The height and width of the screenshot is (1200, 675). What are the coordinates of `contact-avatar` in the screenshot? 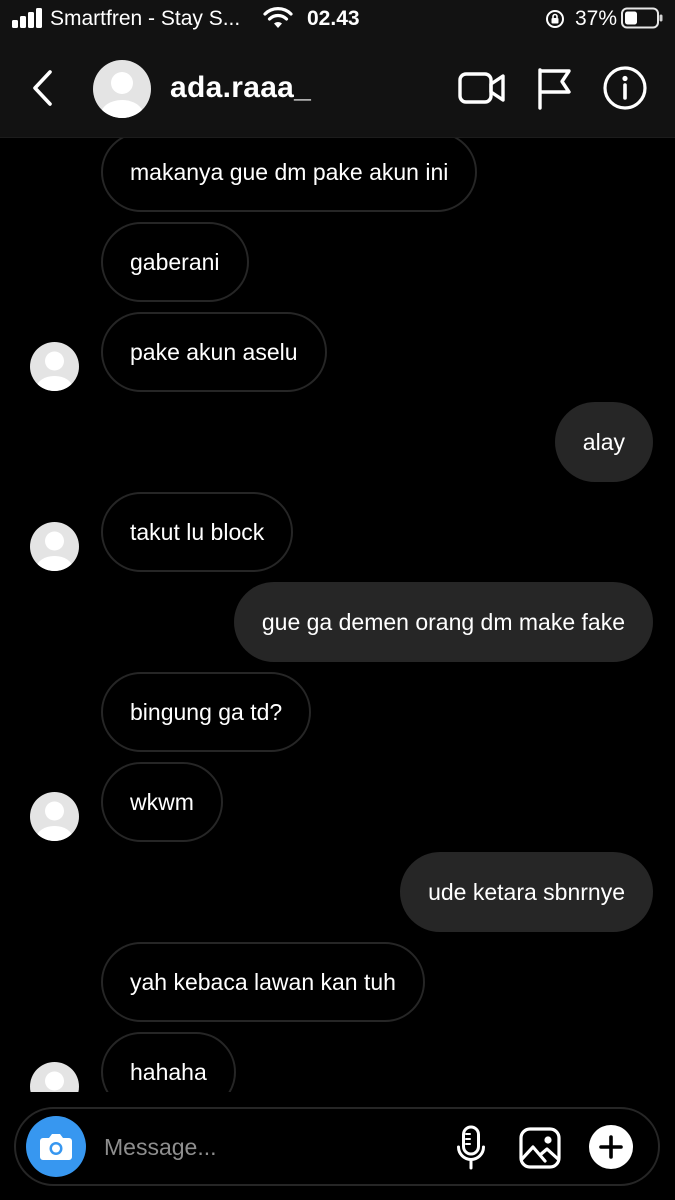 It's located at (122, 89).